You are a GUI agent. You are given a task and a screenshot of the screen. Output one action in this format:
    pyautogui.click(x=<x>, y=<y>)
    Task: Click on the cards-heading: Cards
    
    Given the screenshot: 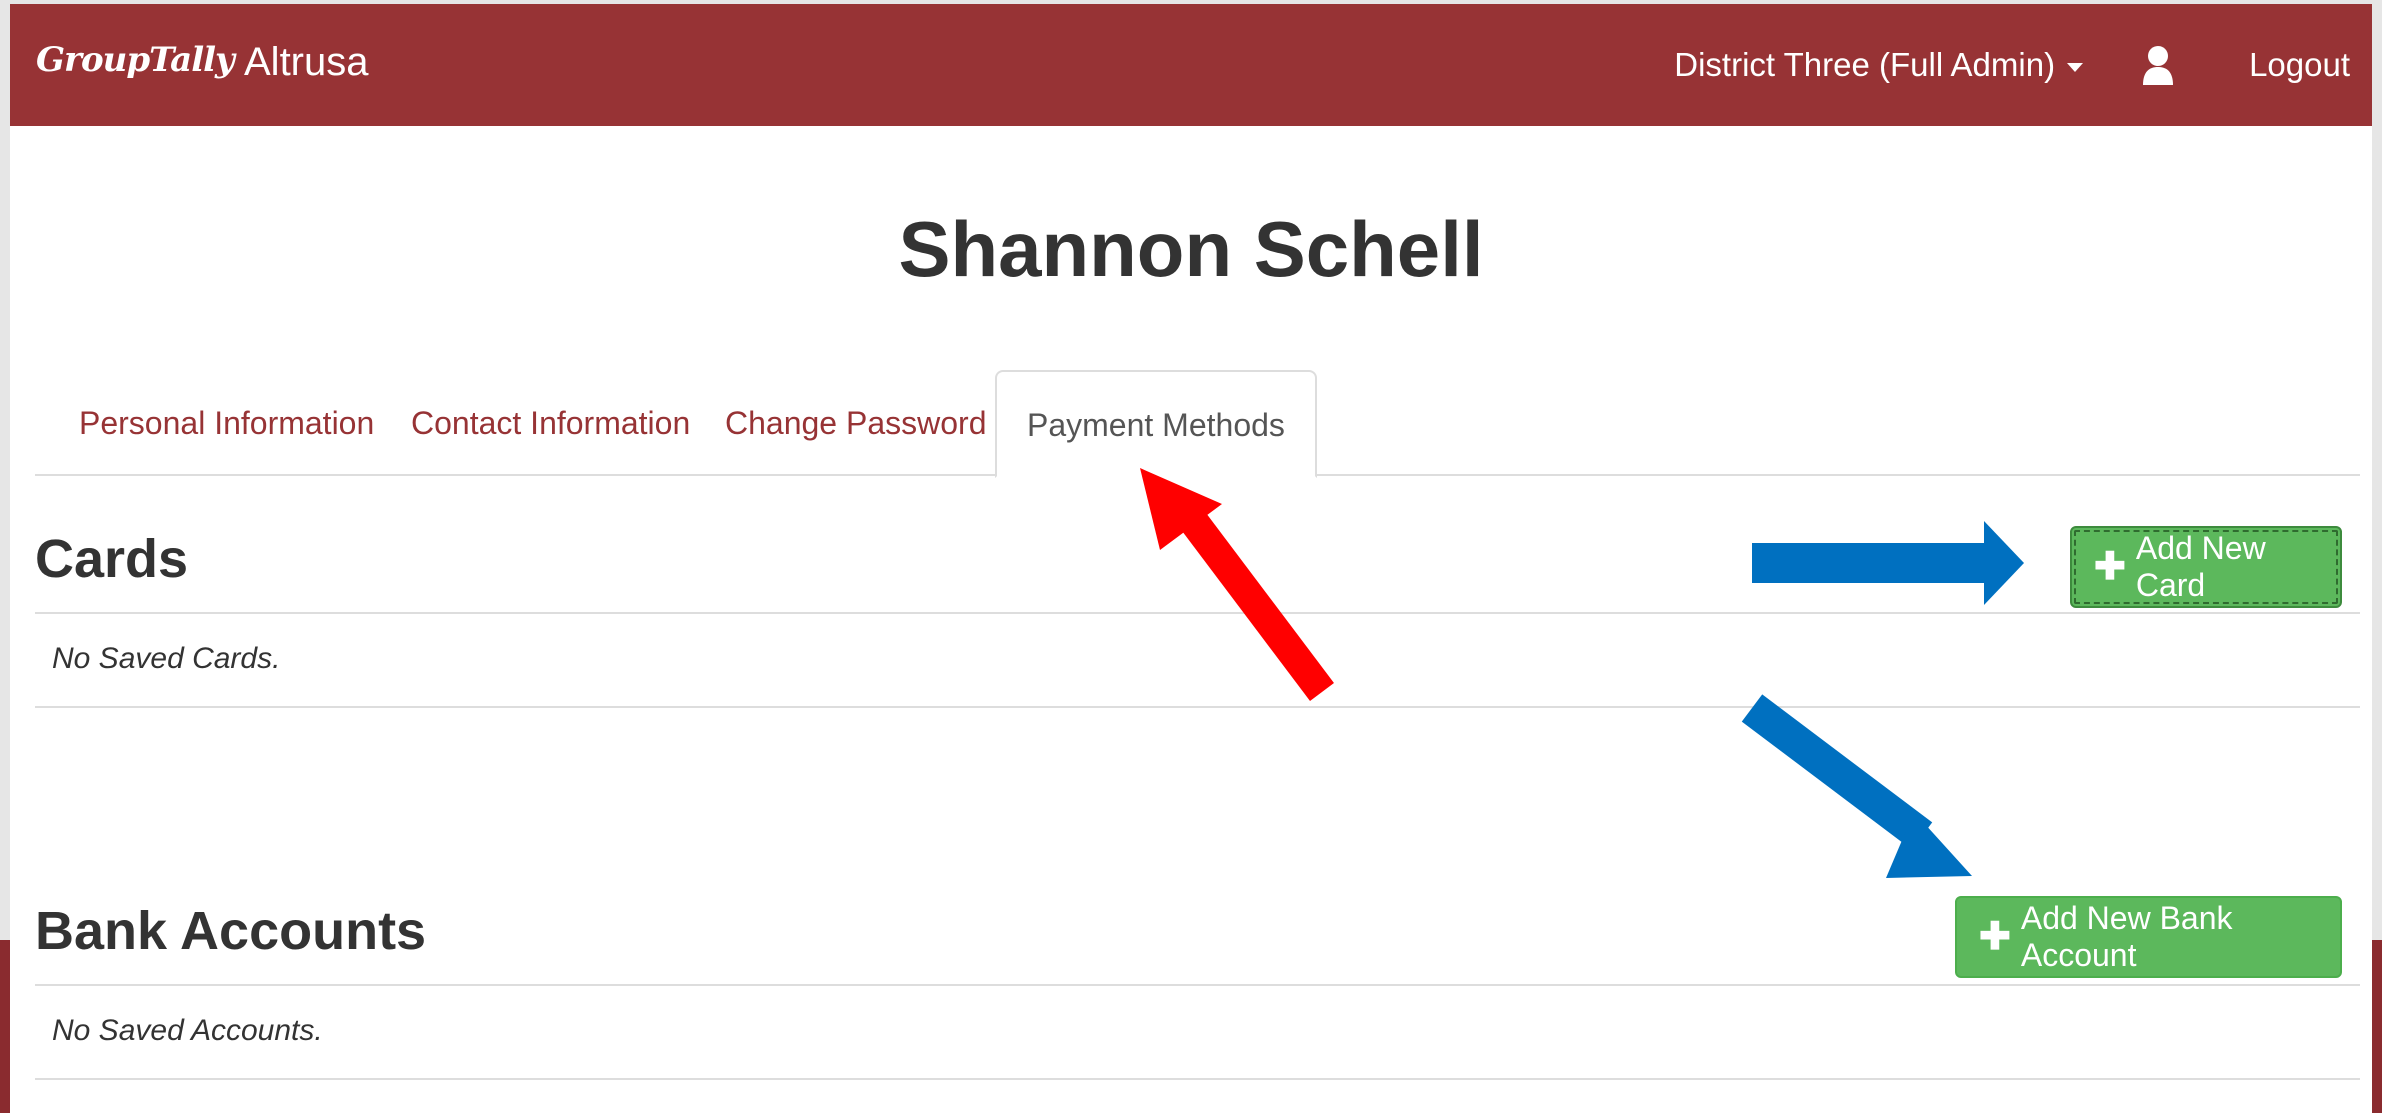 What is the action you would take?
    pyautogui.click(x=112, y=559)
    